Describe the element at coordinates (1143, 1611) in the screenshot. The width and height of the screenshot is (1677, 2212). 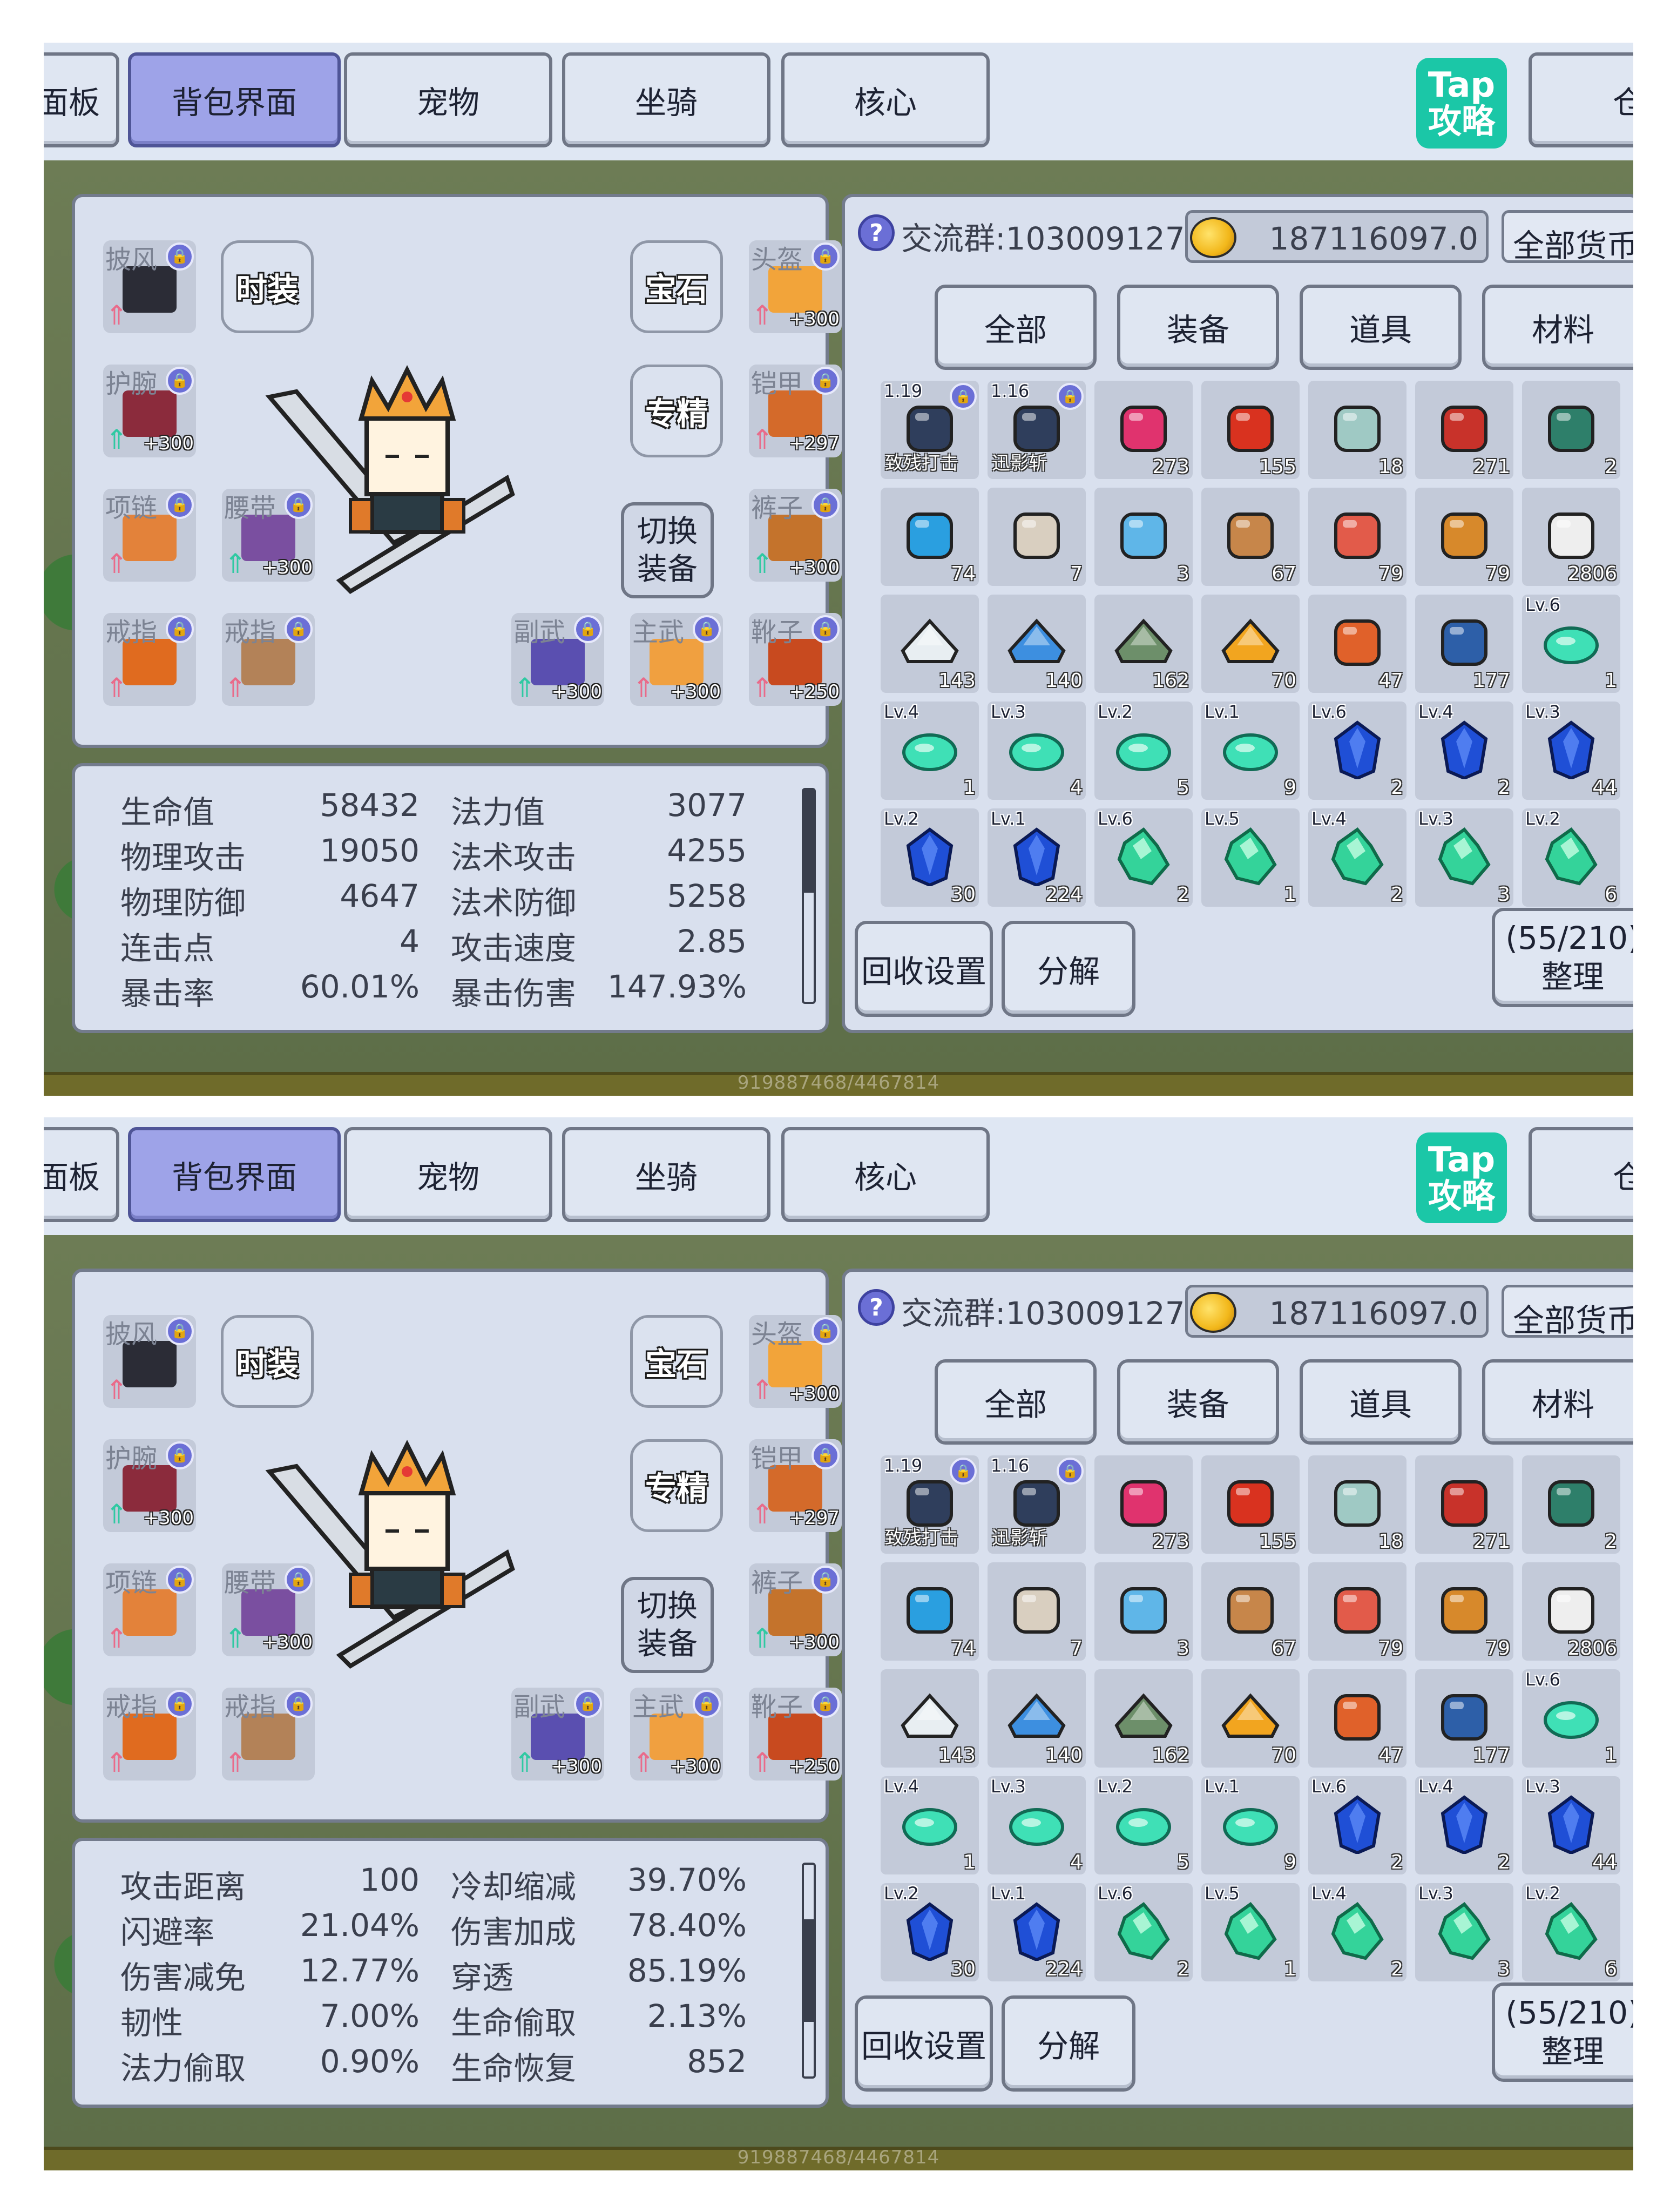
I see `inventory-slot: 3` at that location.